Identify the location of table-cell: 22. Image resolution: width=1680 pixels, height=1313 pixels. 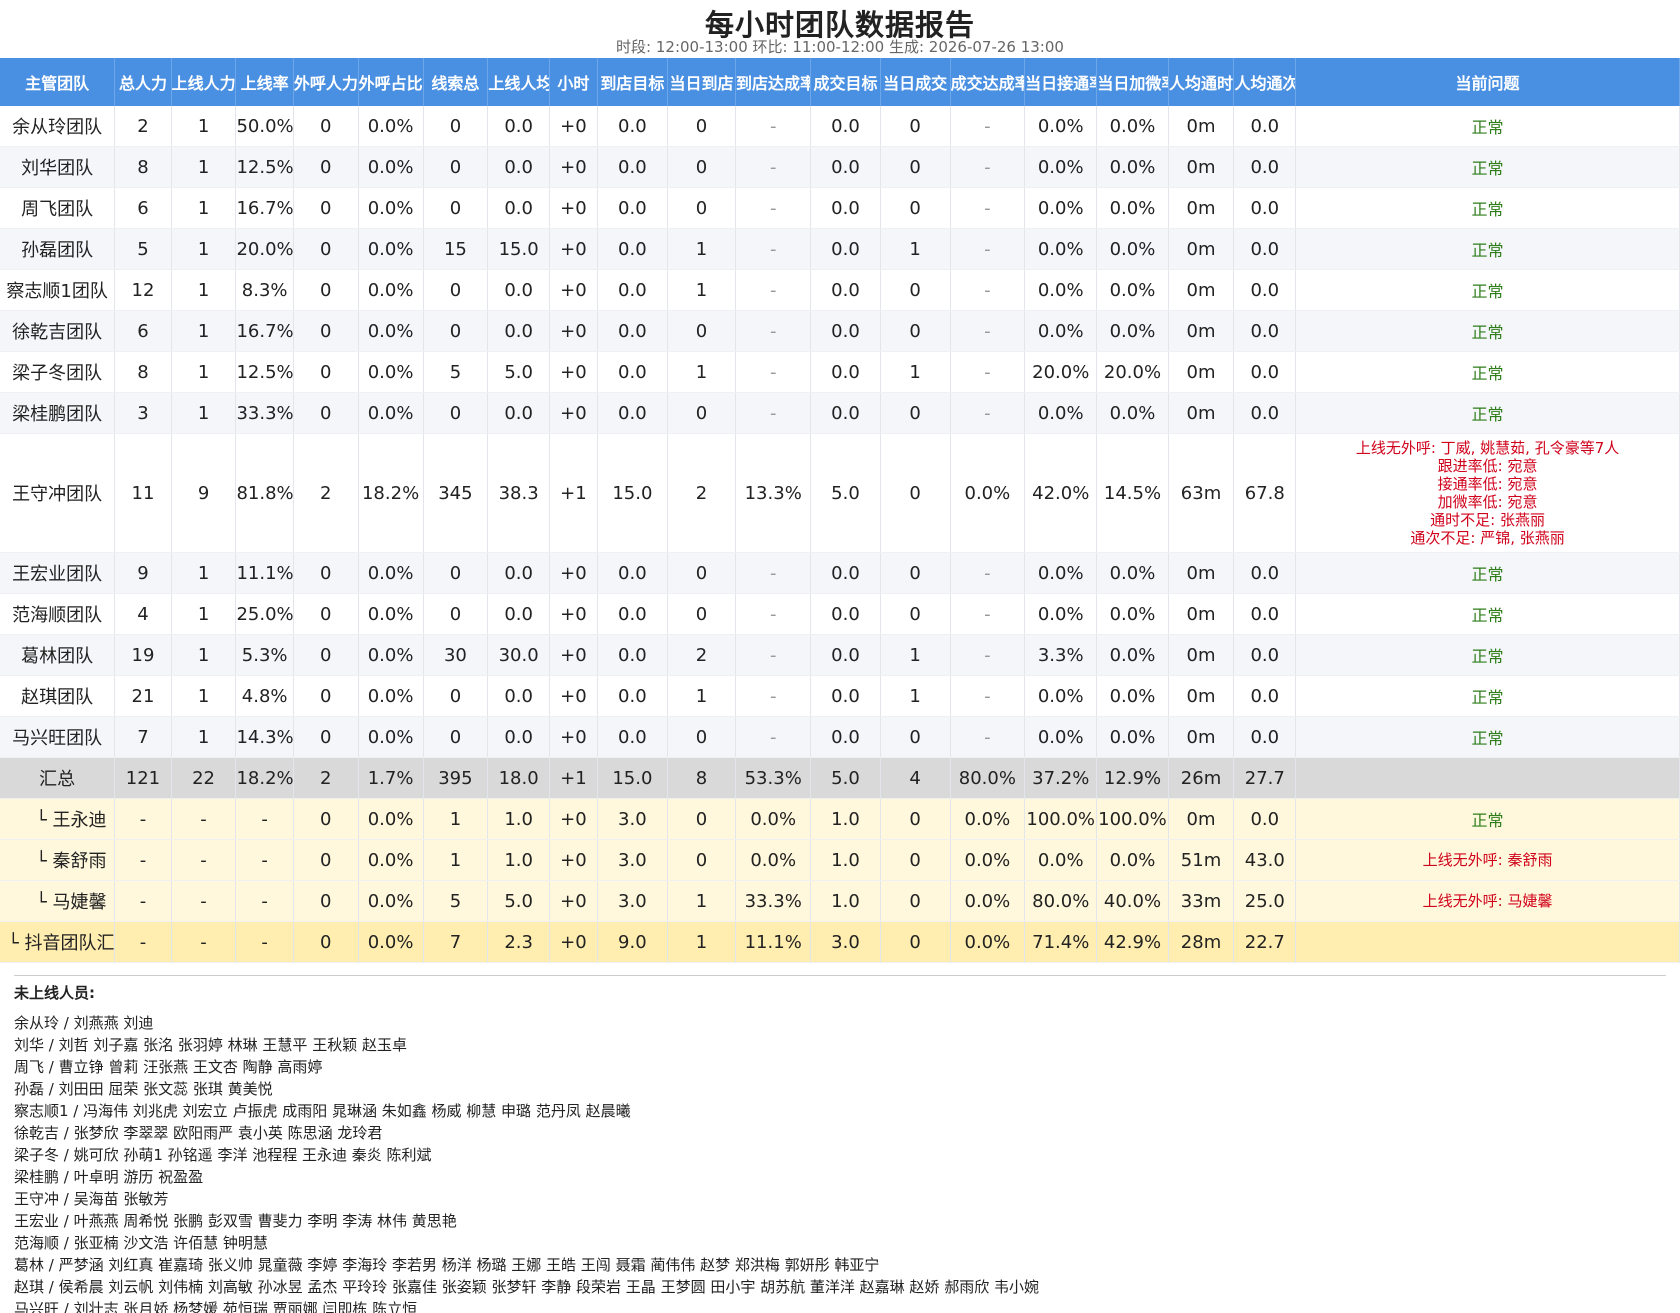
(204, 778).